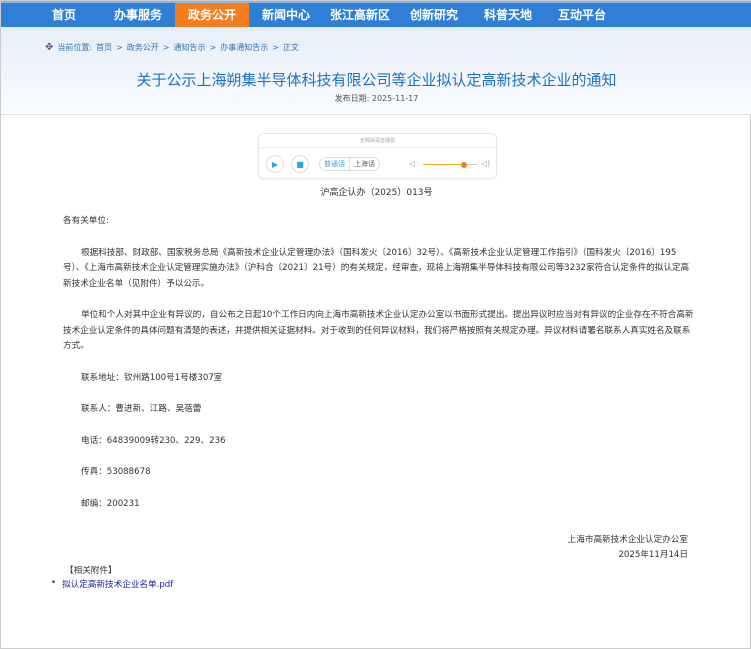  What do you see at coordinates (143, 47) in the screenshot?
I see `breadcrumb-gov: 政务公开` at bounding box center [143, 47].